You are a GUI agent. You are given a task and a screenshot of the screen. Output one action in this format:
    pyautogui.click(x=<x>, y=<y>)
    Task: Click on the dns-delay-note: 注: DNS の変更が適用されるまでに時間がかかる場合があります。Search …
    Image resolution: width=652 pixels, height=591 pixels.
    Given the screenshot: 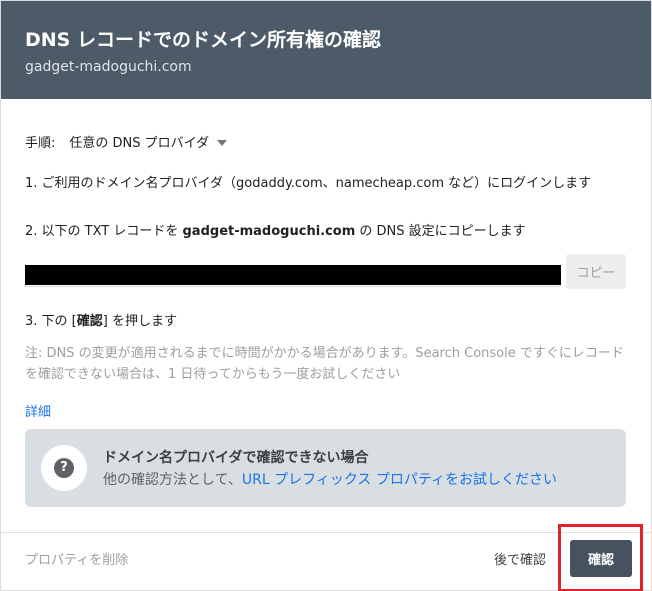 What is the action you would take?
    pyautogui.click(x=324, y=364)
    